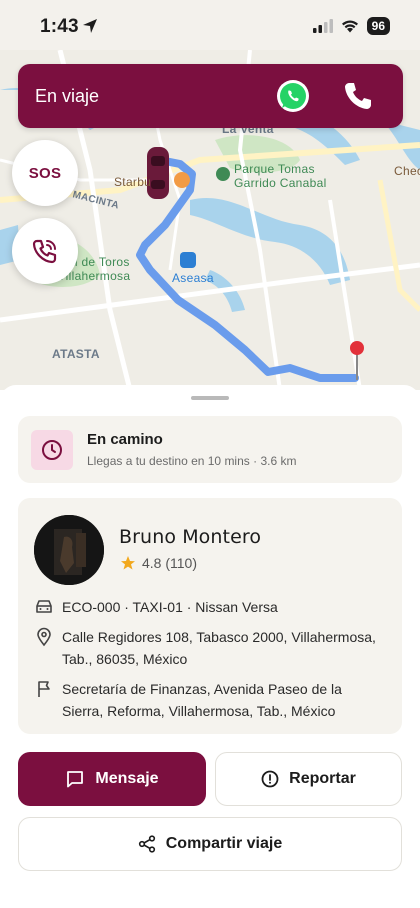 Image resolution: width=420 pixels, height=908 pixels. I want to click on status-time: 1:43, so click(59, 26).